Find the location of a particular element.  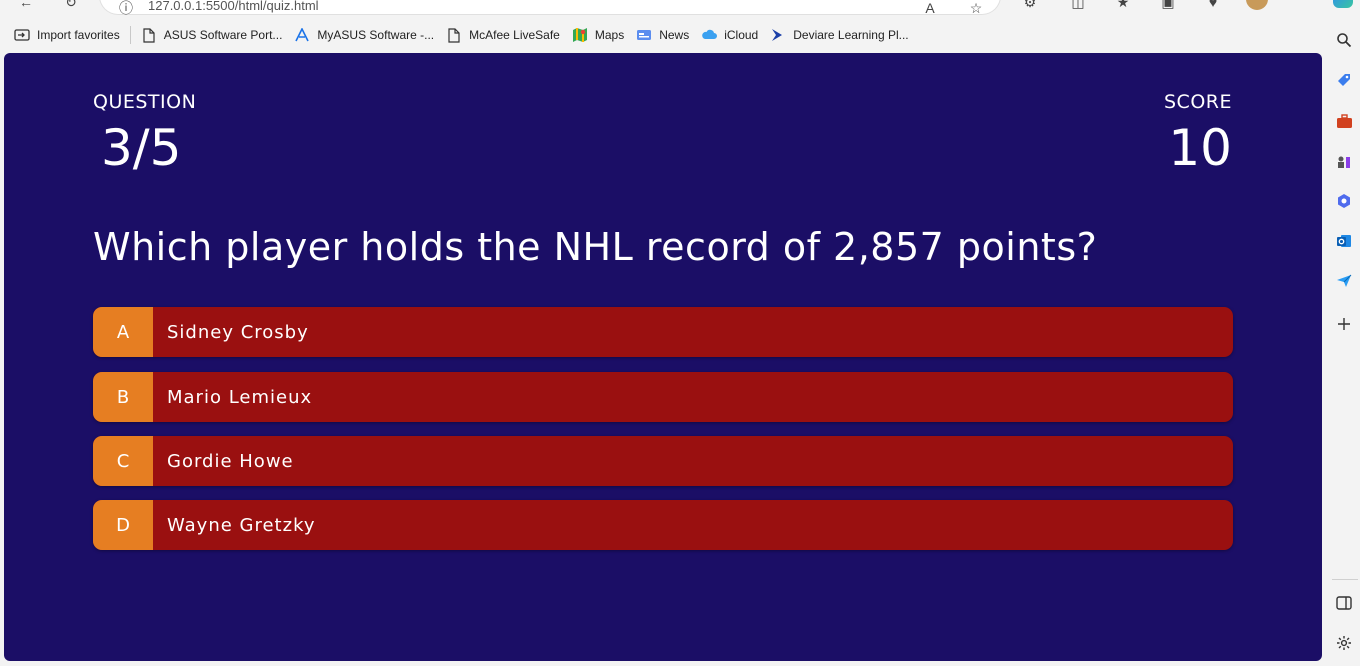

myasus-icon is located at coordinates (302, 35).